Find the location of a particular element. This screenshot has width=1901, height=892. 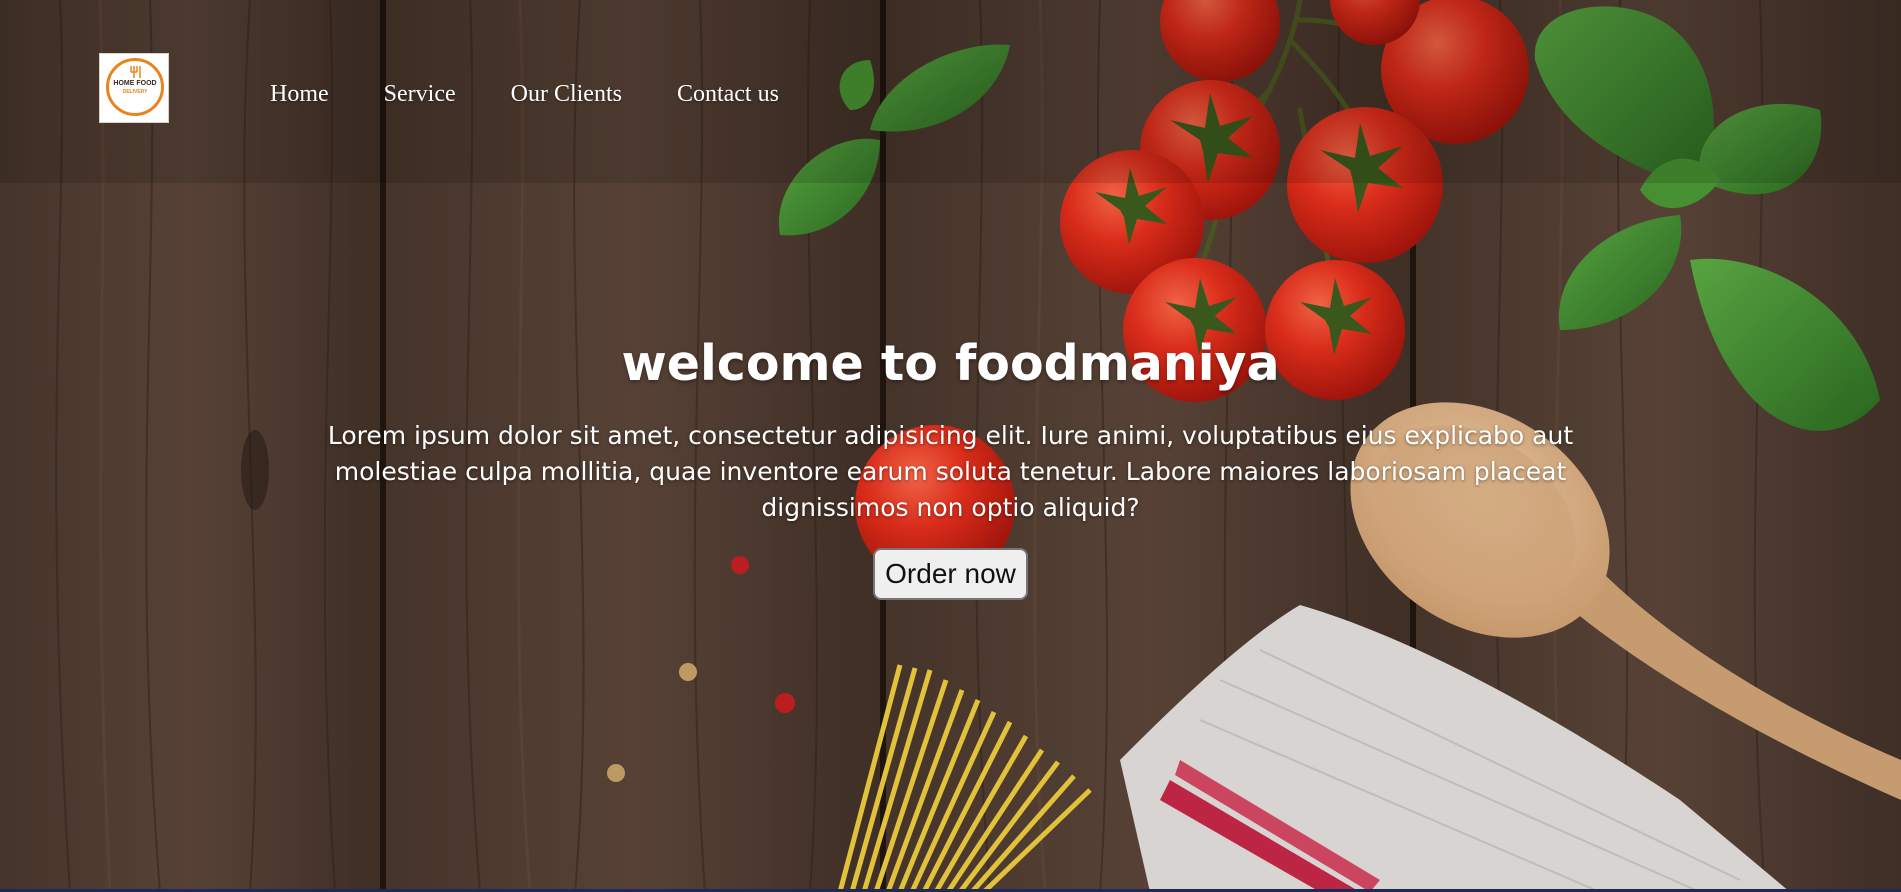

order-now-button: Order now is located at coordinates (950, 574).